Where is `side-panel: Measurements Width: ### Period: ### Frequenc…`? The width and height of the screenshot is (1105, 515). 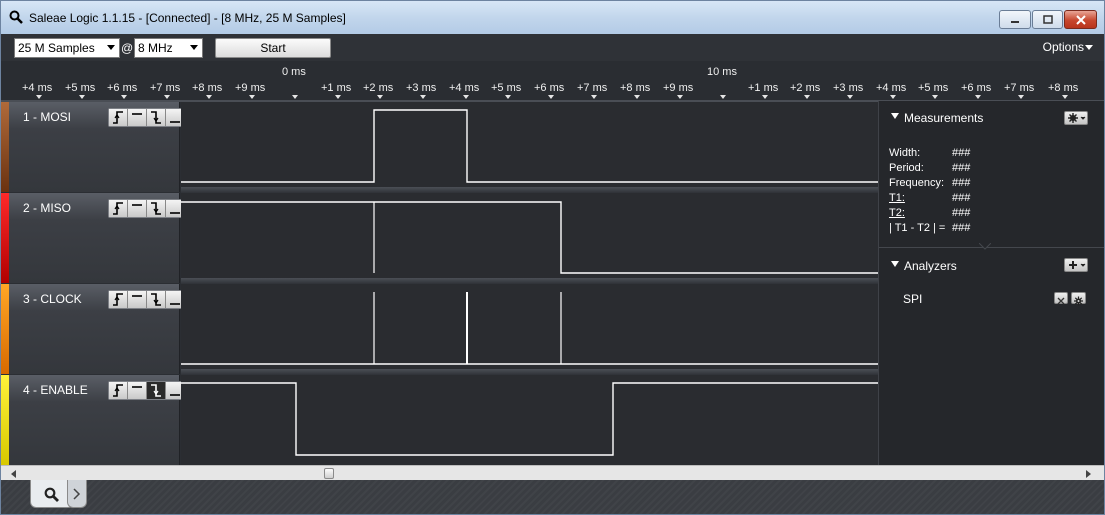
side-panel: Measurements Width: ### Period: ### Frequenc… is located at coordinates (991, 283).